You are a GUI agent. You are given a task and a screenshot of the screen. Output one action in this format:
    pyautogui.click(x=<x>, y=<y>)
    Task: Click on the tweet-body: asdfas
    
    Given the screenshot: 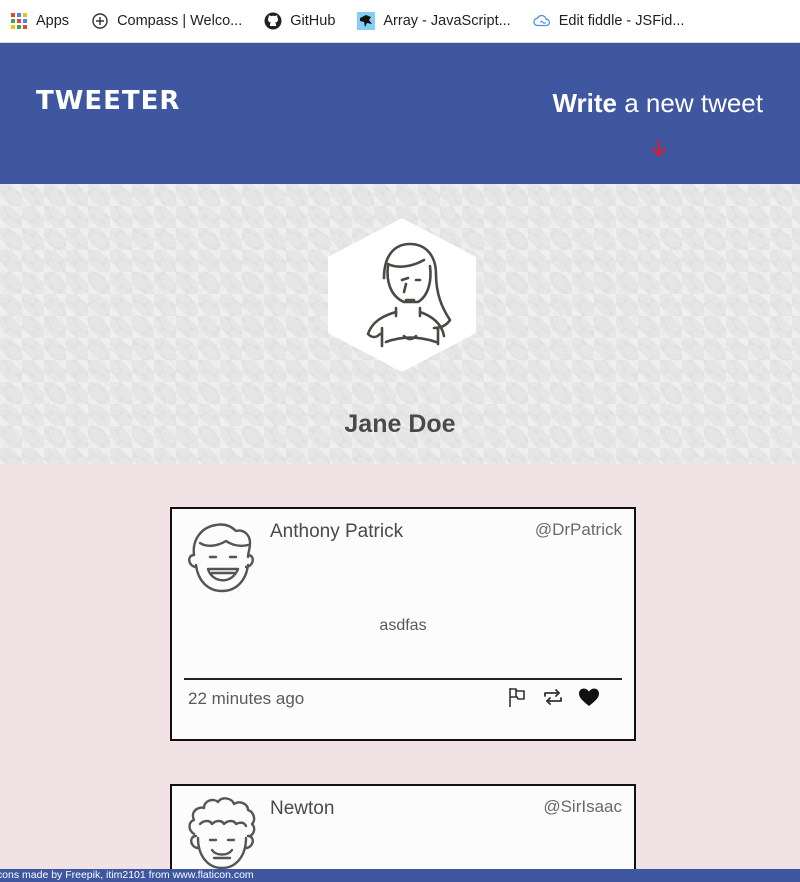 What is the action you would take?
    pyautogui.click(x=403, y=625)
    